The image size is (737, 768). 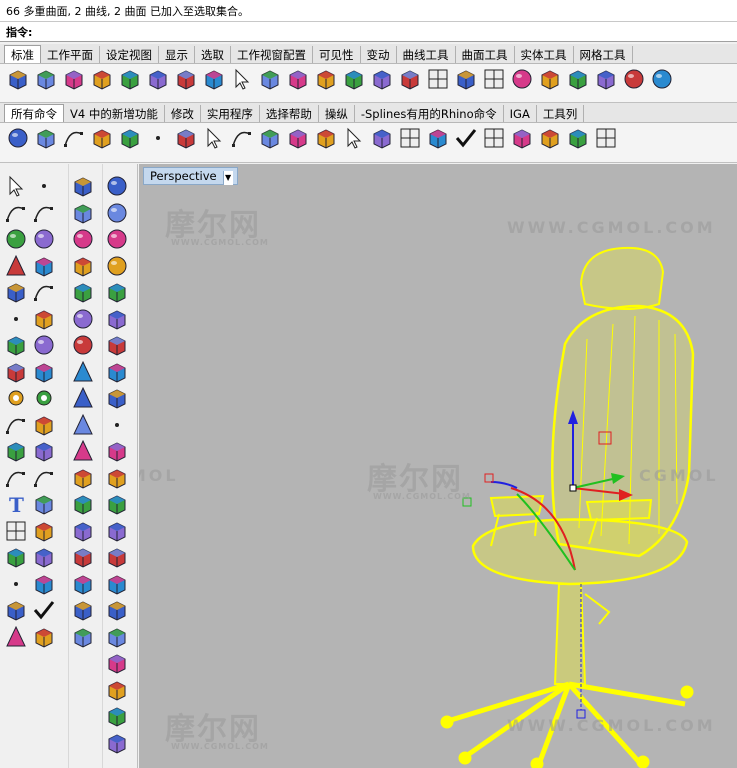 I want to click on check-icon, so click(x=44, y=609).